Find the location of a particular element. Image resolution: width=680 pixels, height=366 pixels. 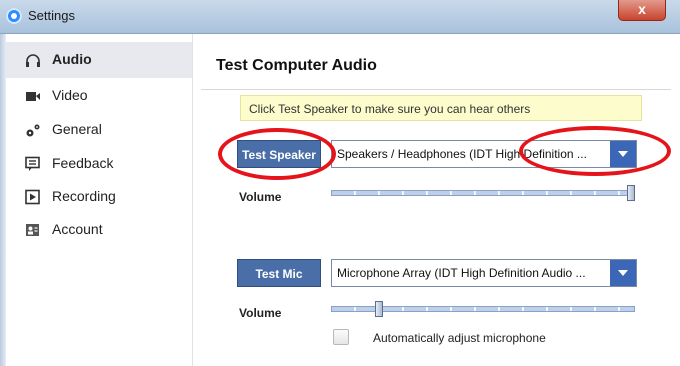

title-divider is located at coordinates (436, 89).